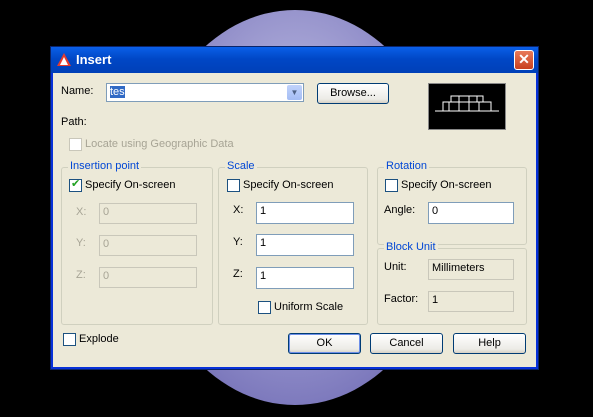 This screenshot has height=417, width=593. What do you see at coordinates (391, 185) in the screenshot?
I see `rotation-specify-checkbox` at bounding box center [391, 185].